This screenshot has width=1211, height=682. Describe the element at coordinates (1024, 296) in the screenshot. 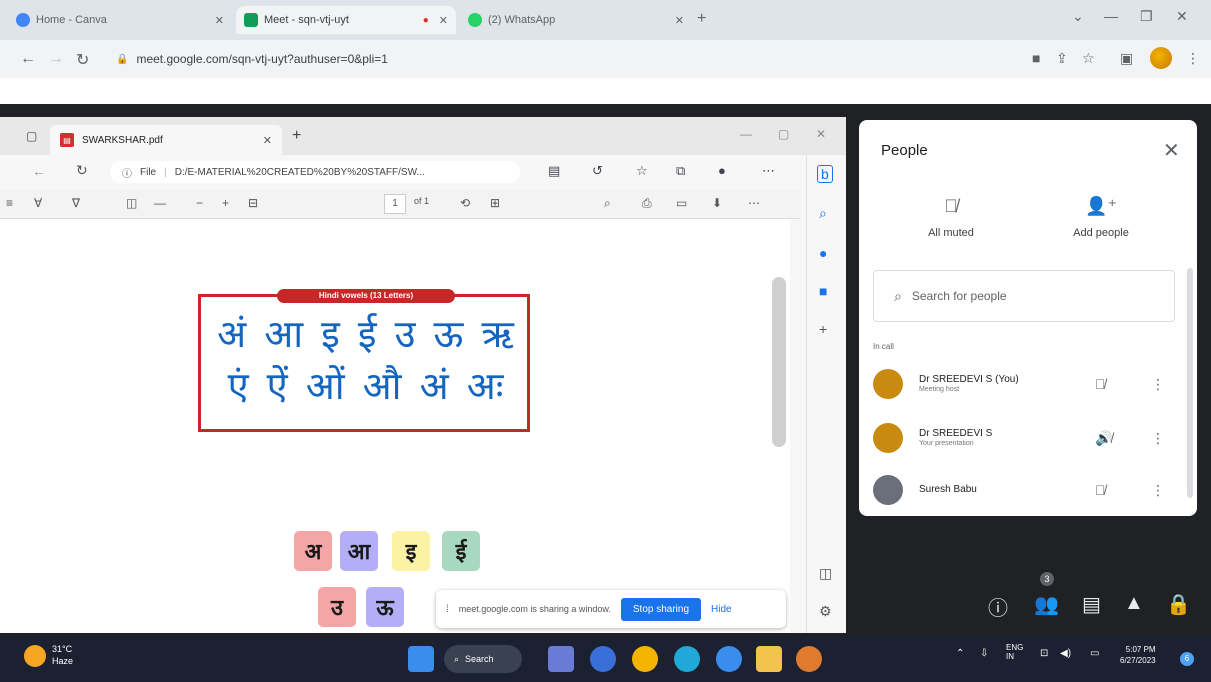

I see `search-people-input: ⌕ Search for people` at that location.